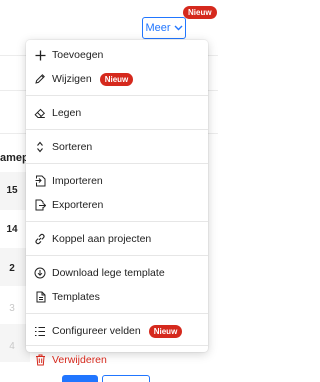  Describe the element at coordinates (72, 147) in the screenshot. I see `menu-item-label: Sorteren` at that location.